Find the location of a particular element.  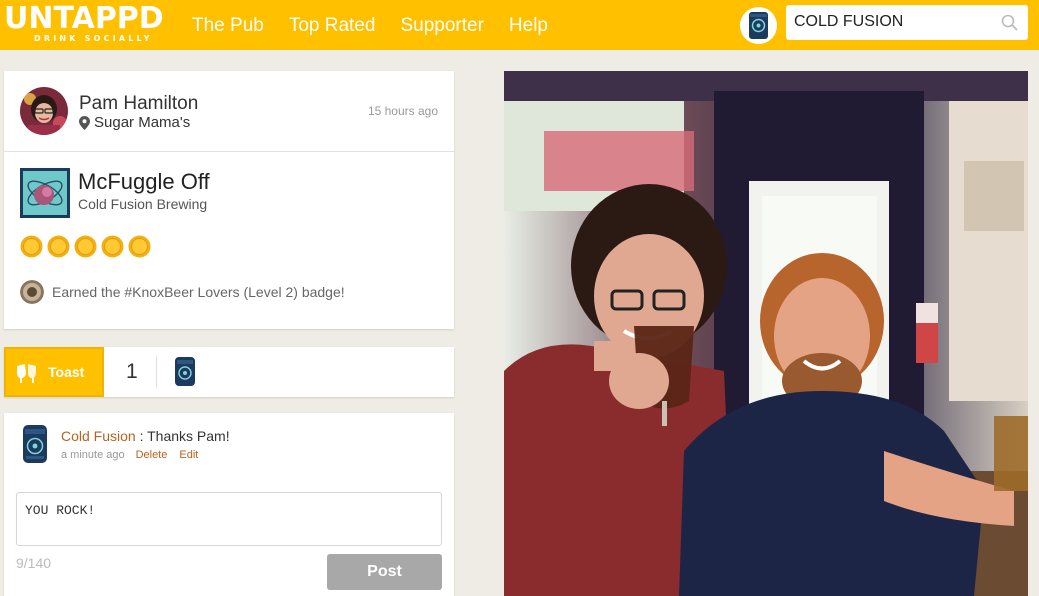

toast-label: Toast is located at coordinates (66, 372).